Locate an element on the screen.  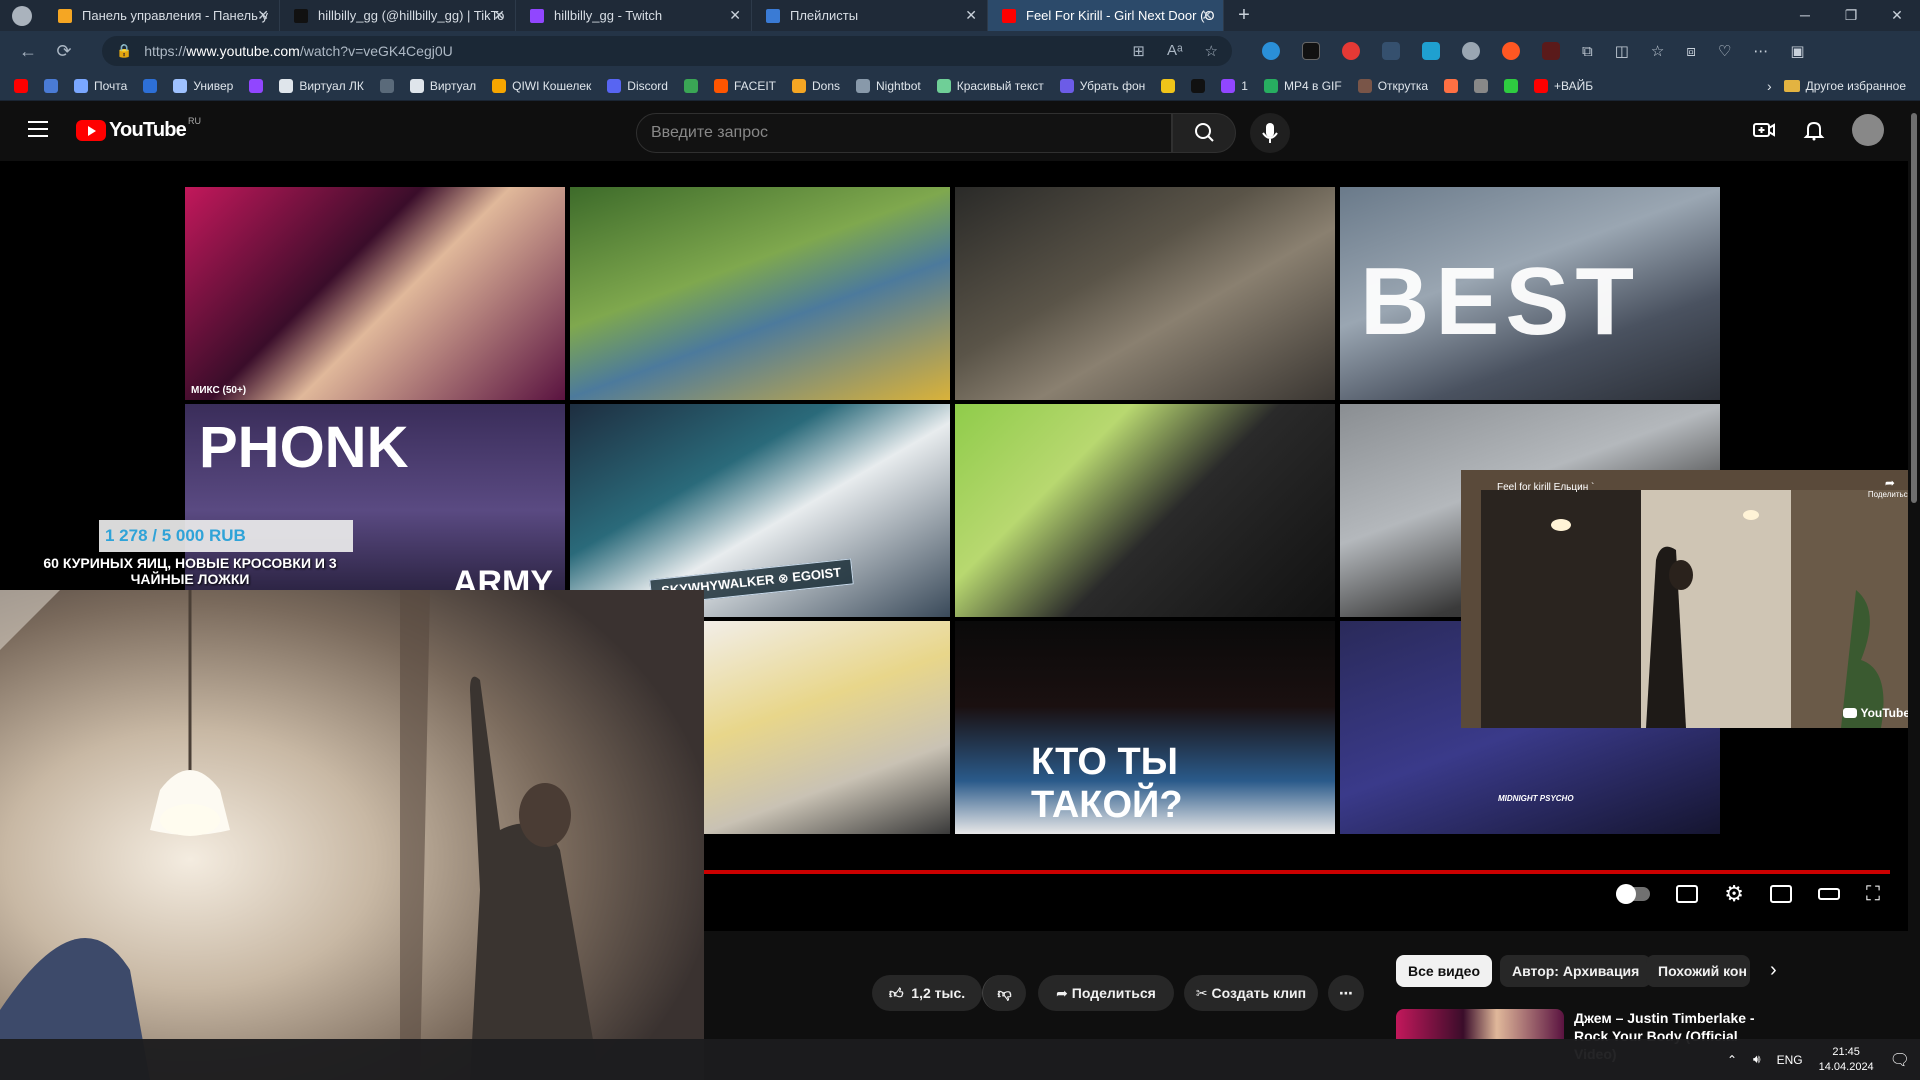
bookmark-item: MP4 в GIF is located at coordinates (1302, 85).